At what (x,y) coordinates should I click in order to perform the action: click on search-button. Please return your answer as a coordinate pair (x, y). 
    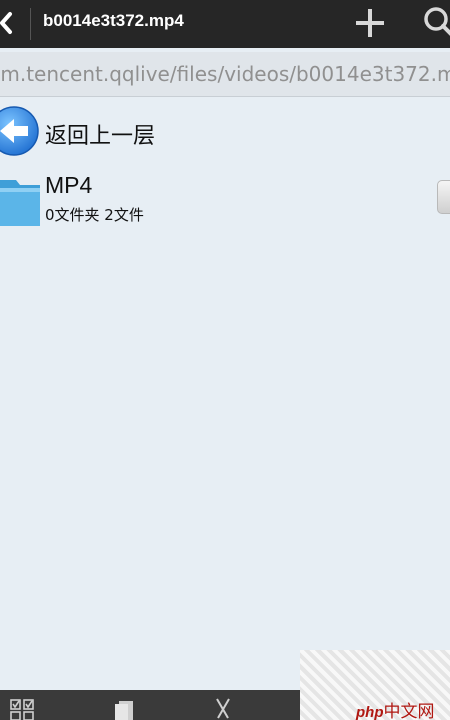
    Looking at the image, I should click on (434, 22).